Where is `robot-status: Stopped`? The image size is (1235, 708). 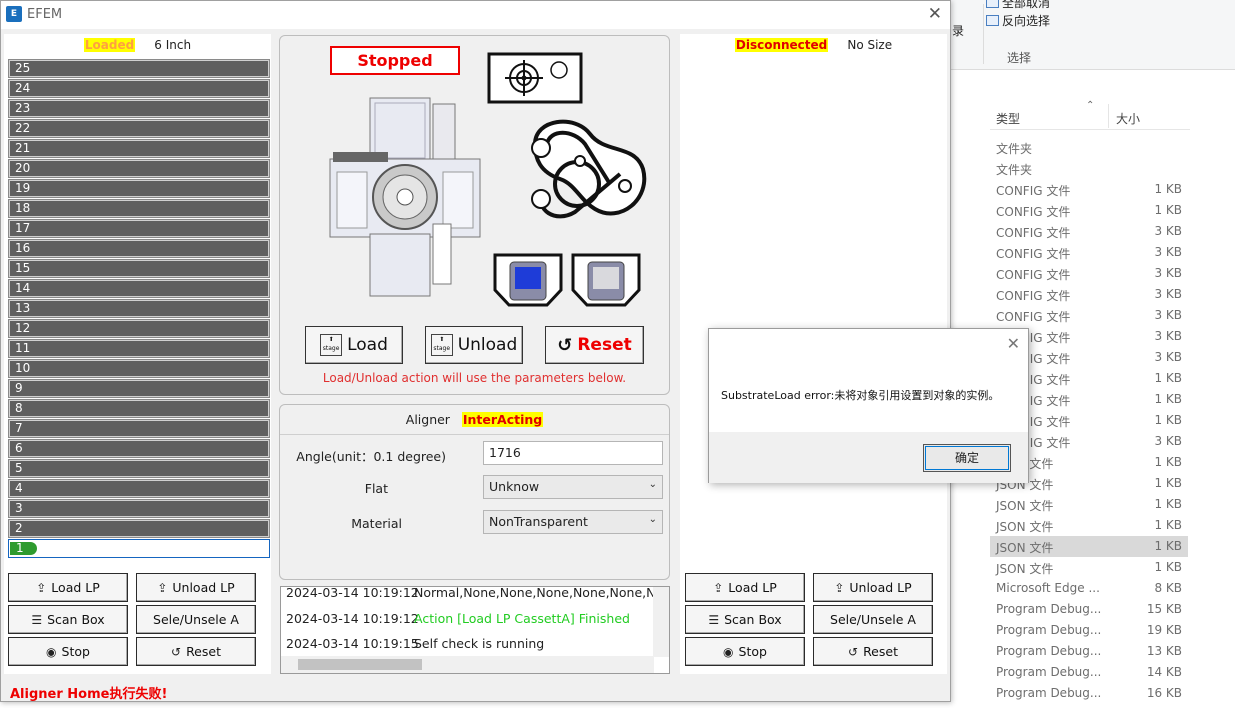 robot-status: Stopped is located at coordinates (395, 60).